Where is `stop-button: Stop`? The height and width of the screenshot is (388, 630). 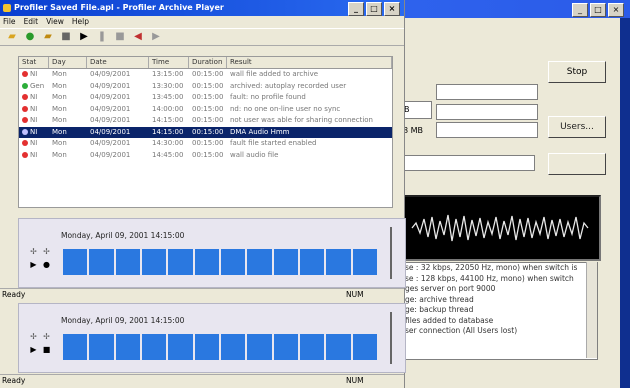
stop-button: Stop is located at coordinates (577, 72).